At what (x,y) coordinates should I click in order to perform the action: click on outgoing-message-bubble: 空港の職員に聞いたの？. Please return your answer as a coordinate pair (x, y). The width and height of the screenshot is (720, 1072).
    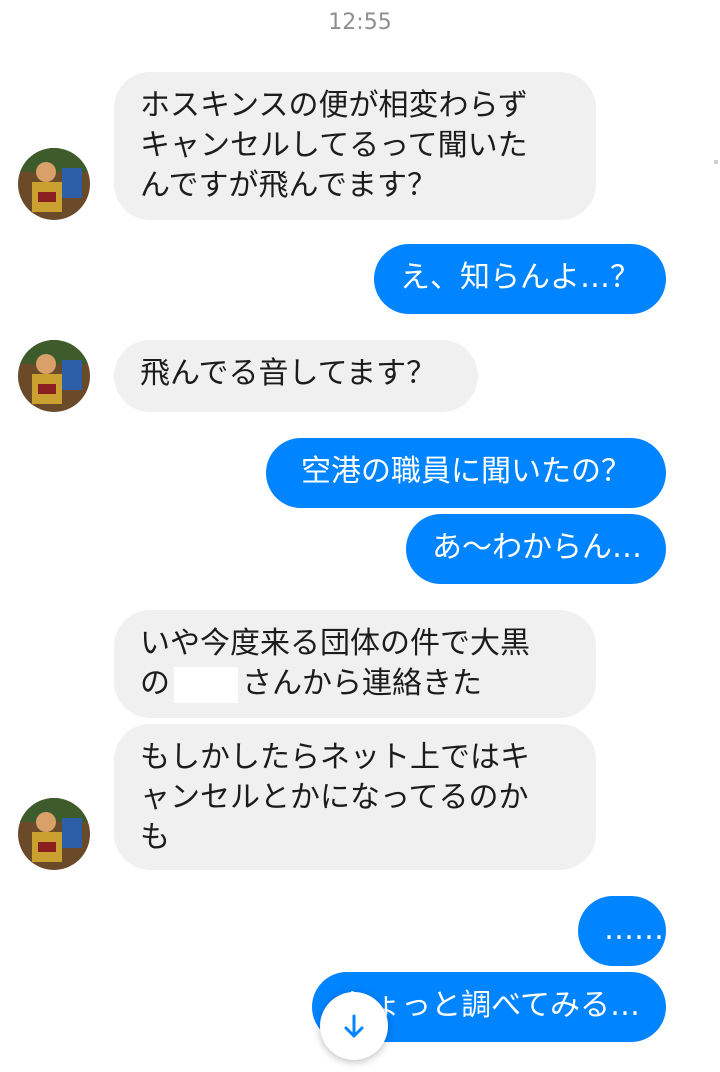
    Looking at the image, I should click on (466, 473).